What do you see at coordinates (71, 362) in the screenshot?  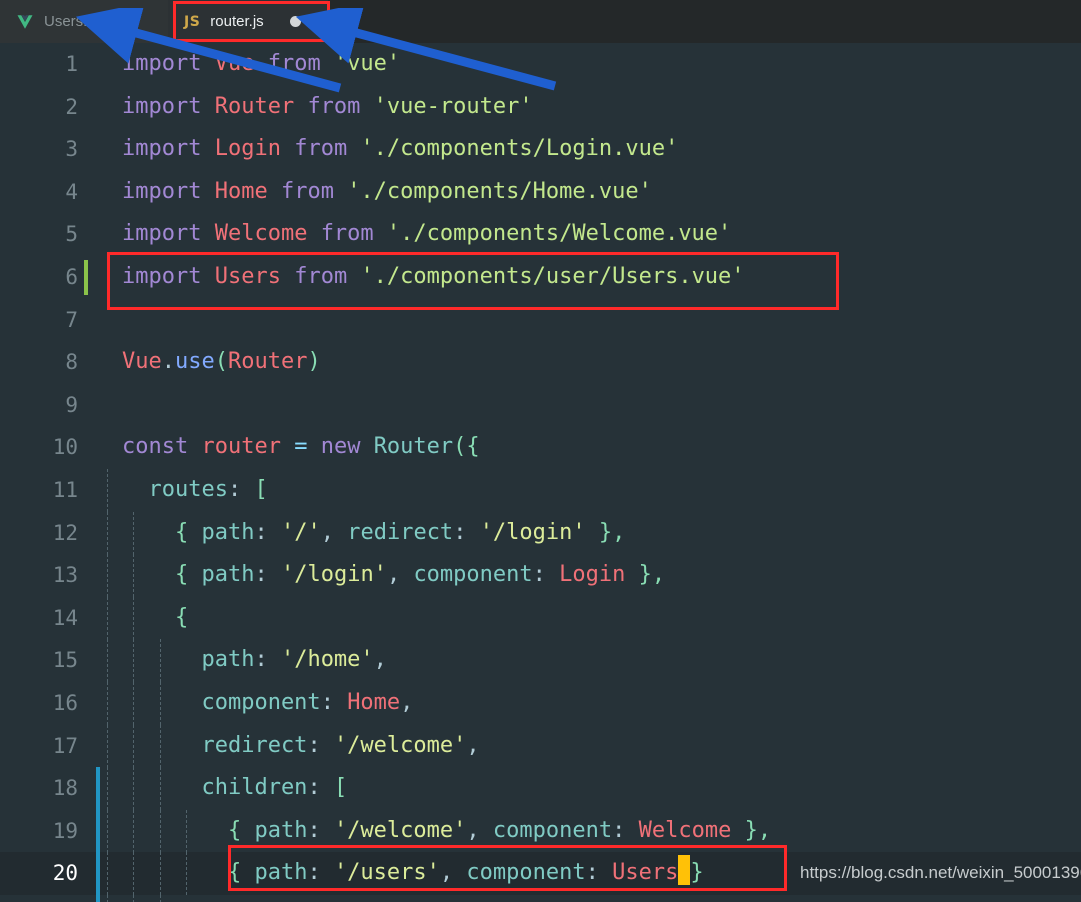 I see `line-number-8: 8` at bounding box center [71, 362].